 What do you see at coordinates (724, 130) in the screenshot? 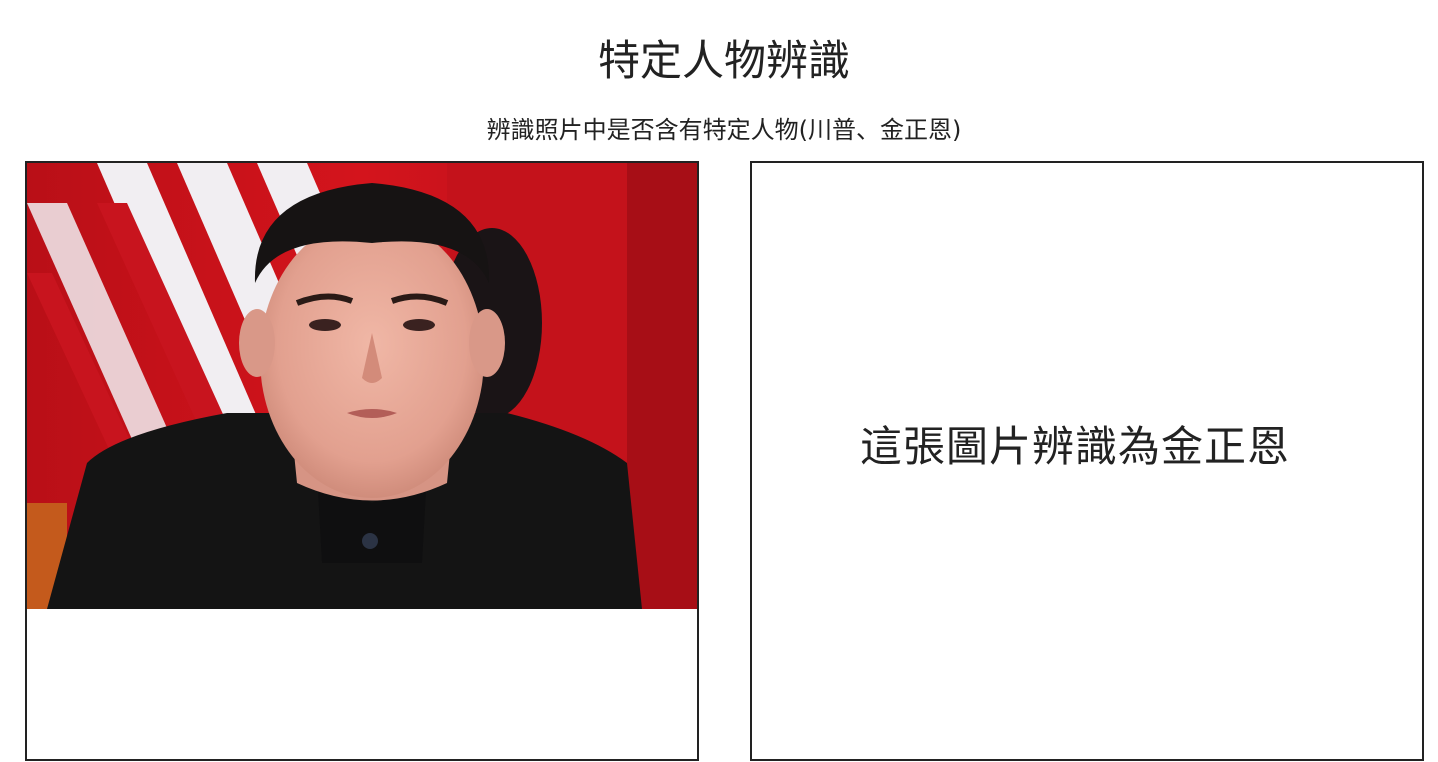
I see `page-subtitle: 辨識照片中是否含有特定人物(川普、金正恩)` at bounding box center [724, 130].